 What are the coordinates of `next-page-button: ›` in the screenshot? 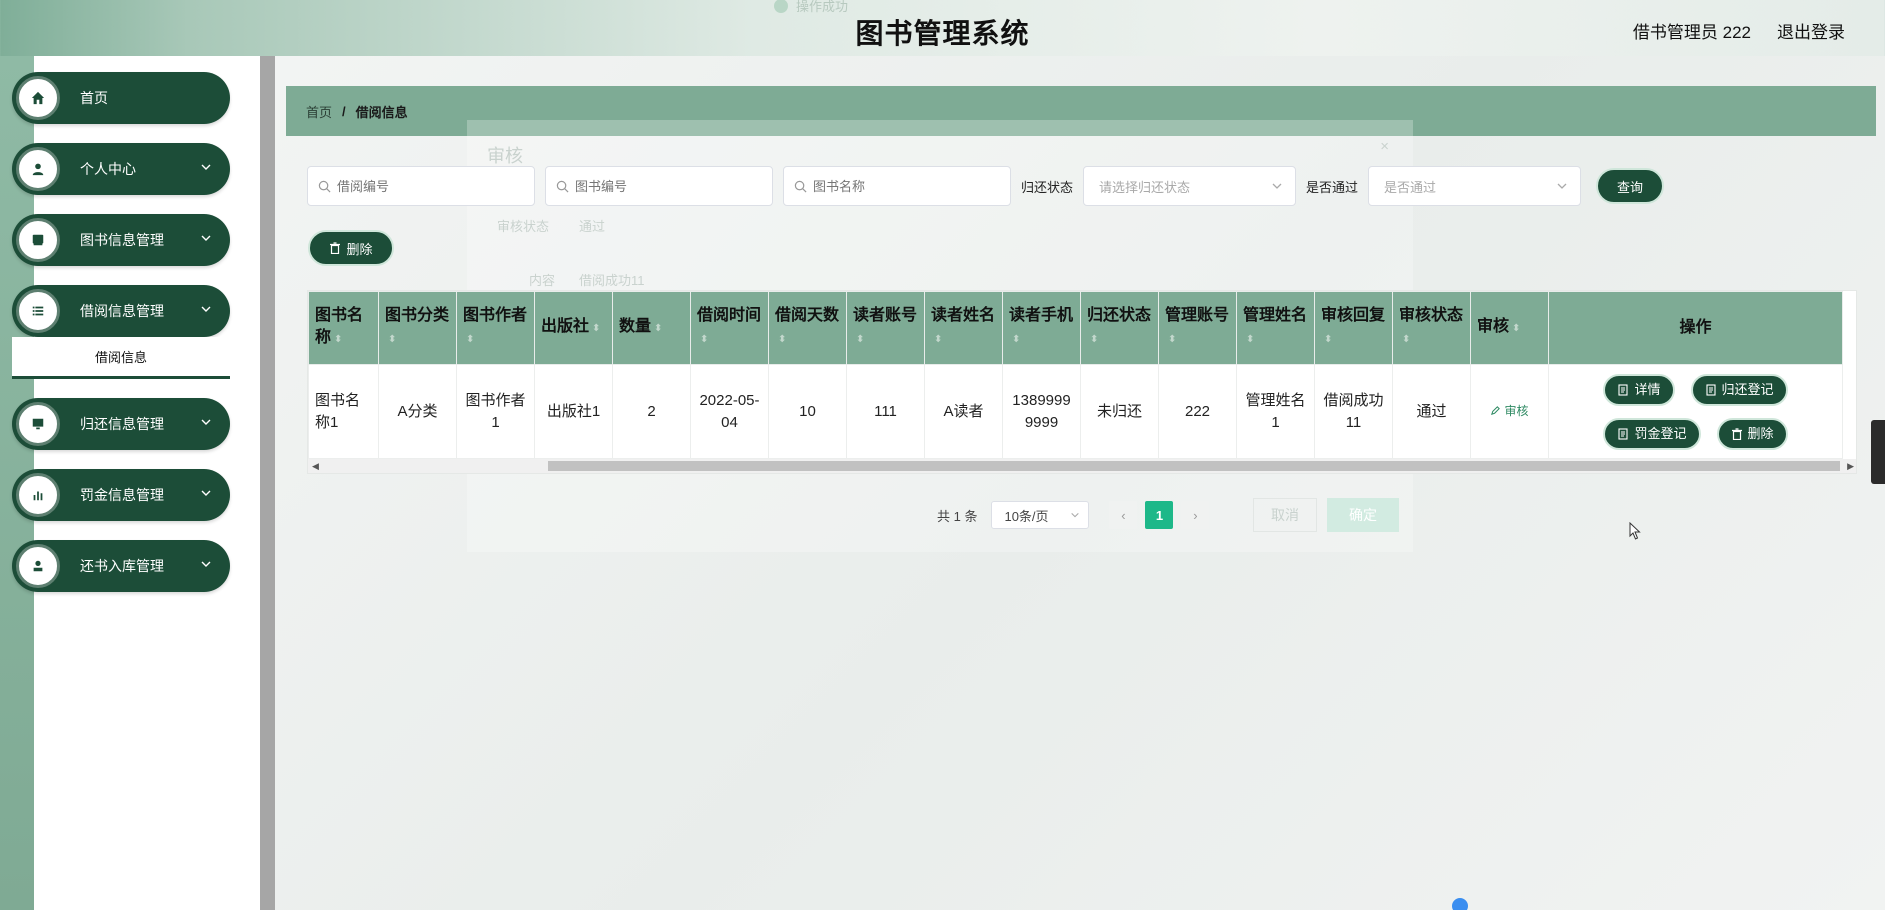 It's located at (1195, 515).